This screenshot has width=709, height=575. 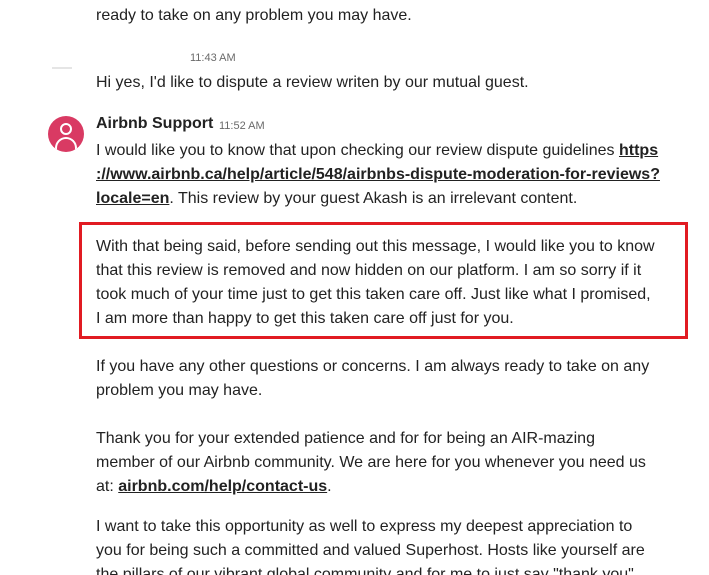 I want to click on support-p3-line2: problem you may have., so click(x=179, y=390).